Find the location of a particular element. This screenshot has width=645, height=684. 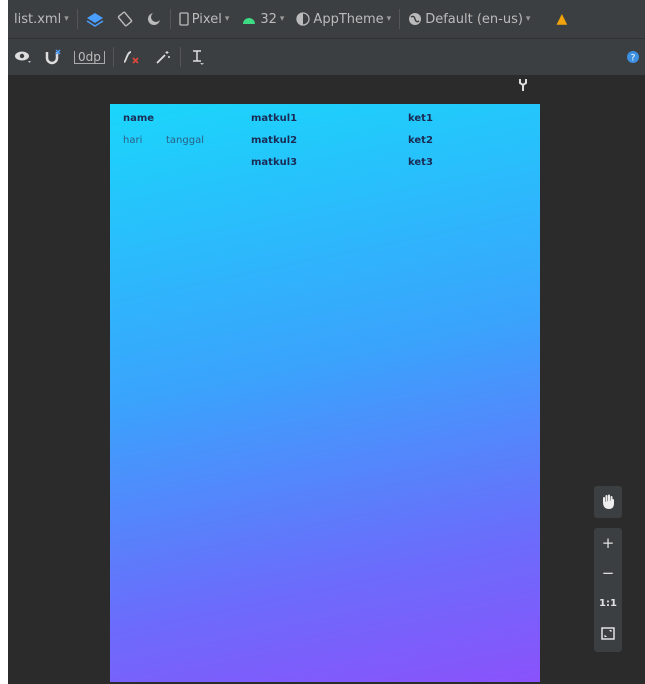

file-dropdown: list.xml ▾ is located at coordinates (41, 19).